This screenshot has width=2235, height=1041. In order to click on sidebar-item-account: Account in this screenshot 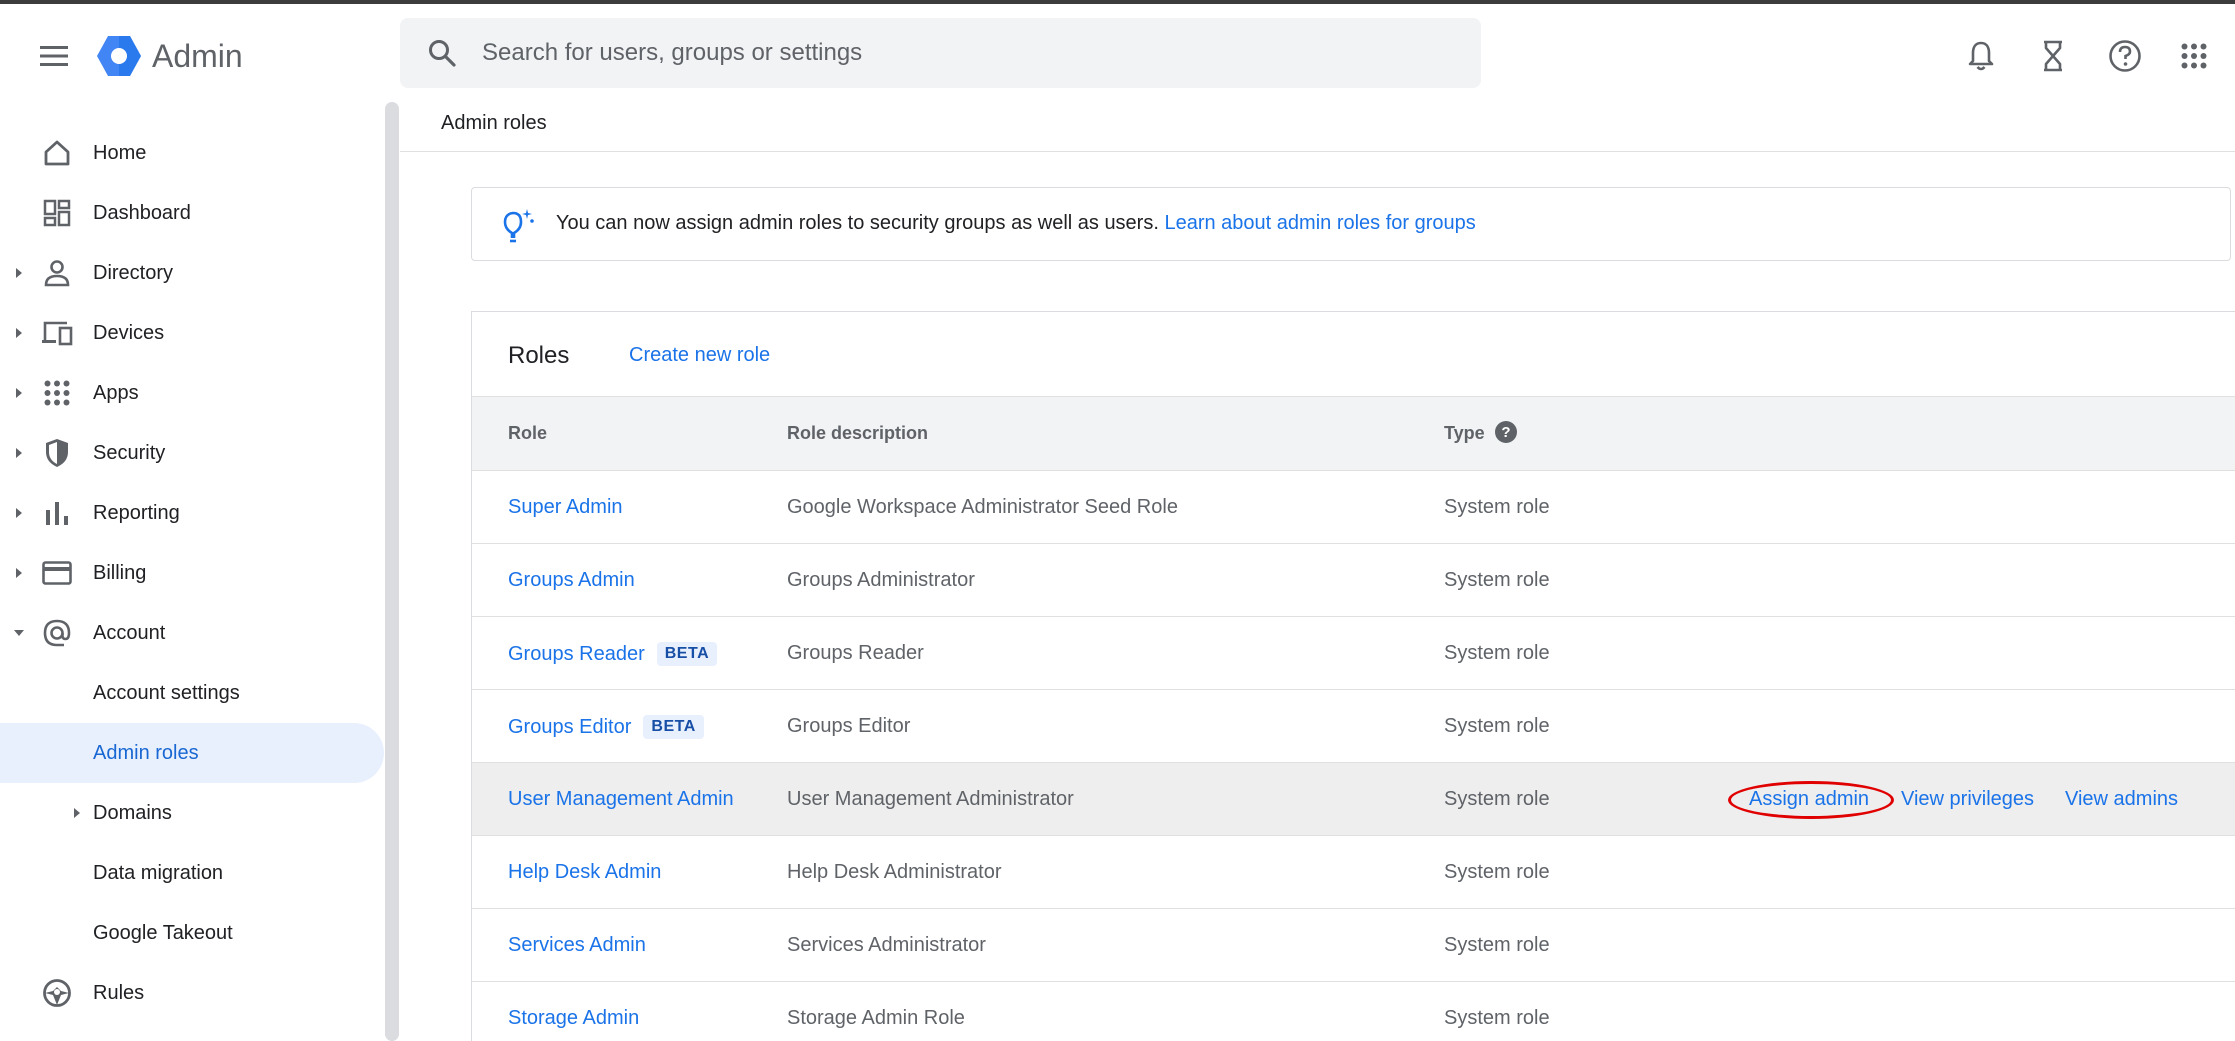, I will do `click(192, 633)`.